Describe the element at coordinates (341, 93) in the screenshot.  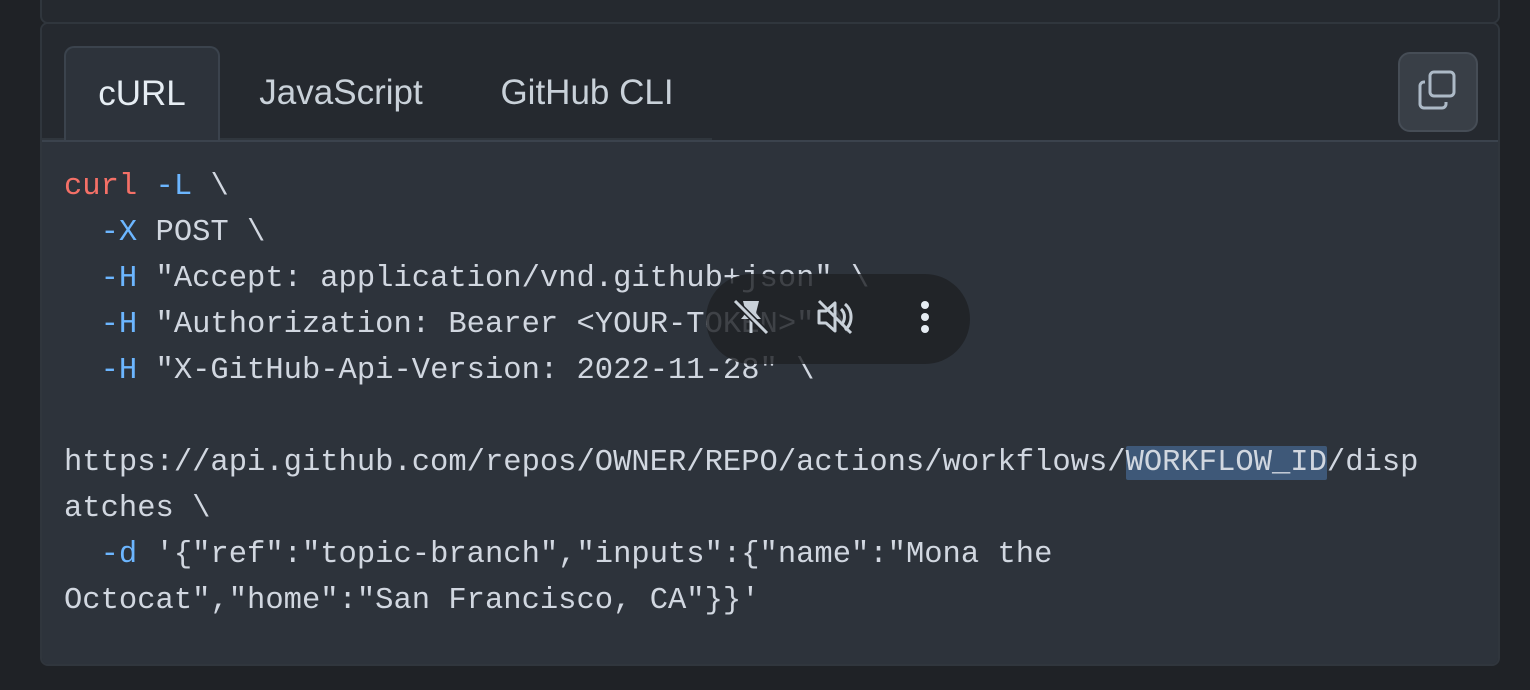
I see `tab-javascript: JavaScript` at that location.